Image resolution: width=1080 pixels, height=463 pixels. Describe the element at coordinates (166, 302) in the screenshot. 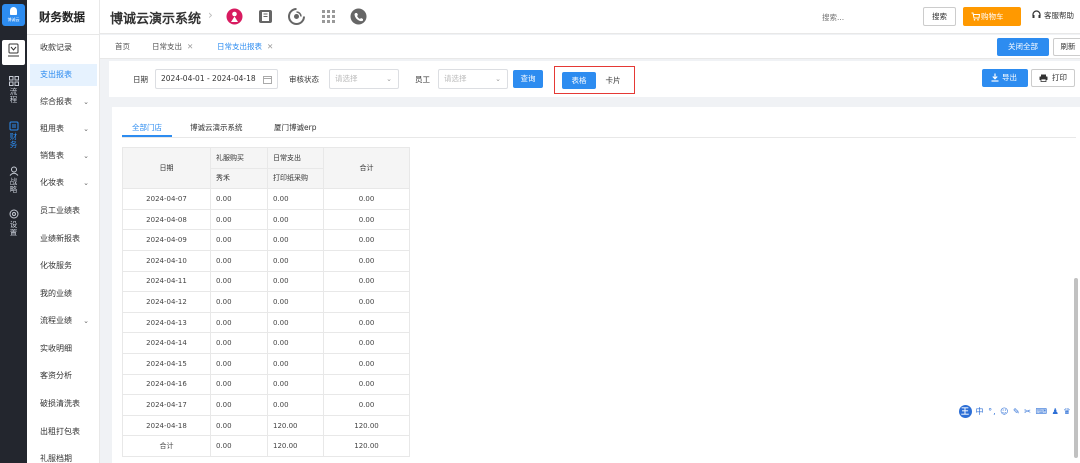

I see `cell-date: 2024-04-12` at that location.